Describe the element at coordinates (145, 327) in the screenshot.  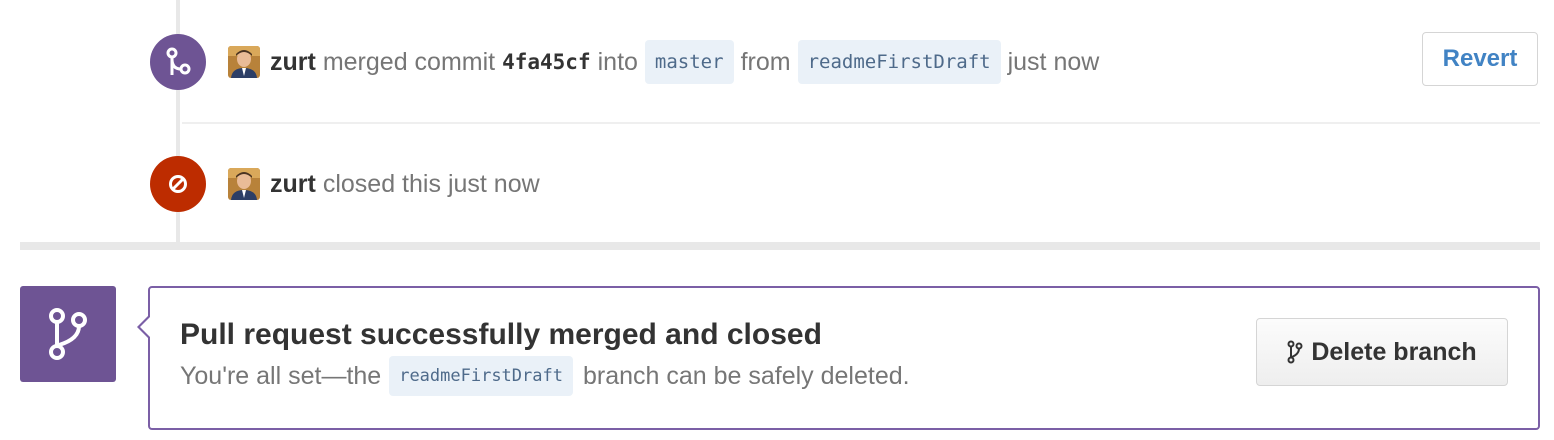
I see `panel-arrow-inner` at that location.